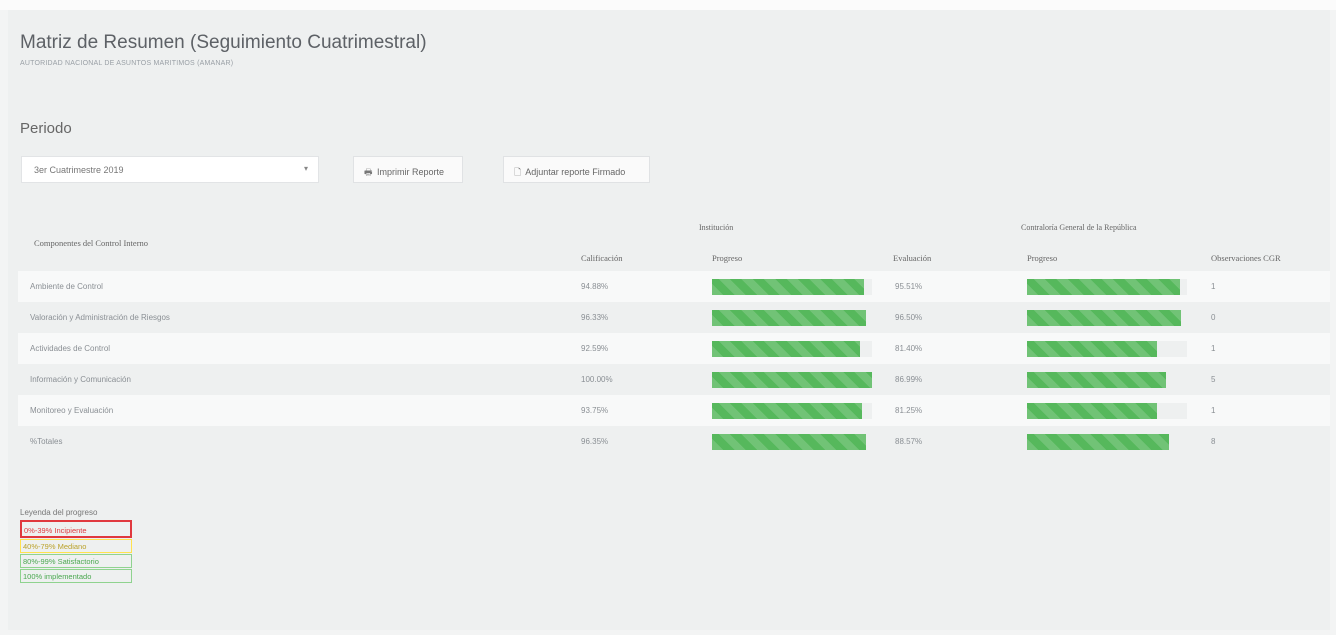  I want to click on cell-calificacion: 92.59%, so click(595, 348).